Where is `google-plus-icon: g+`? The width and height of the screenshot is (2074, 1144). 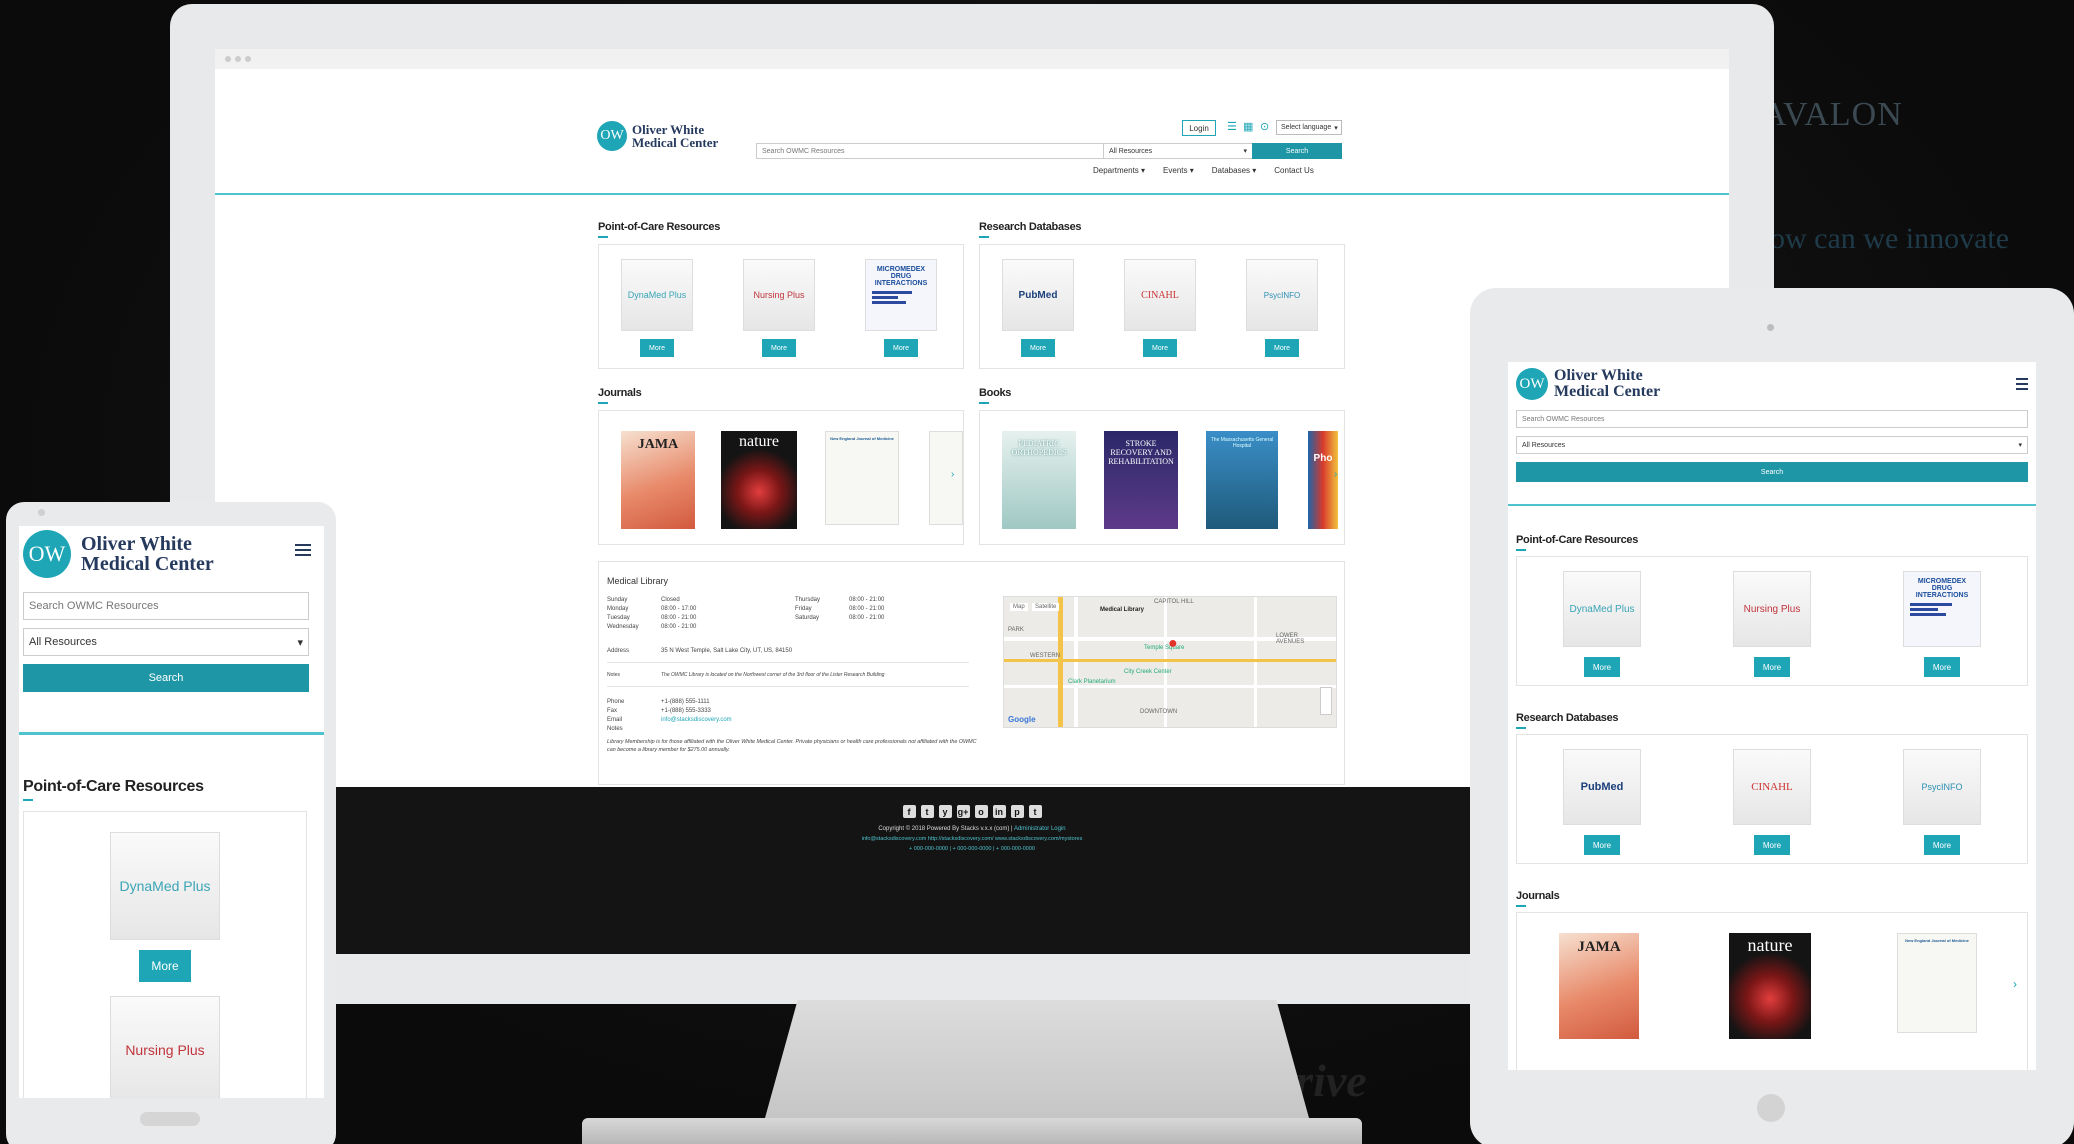 google-plus-icon: g+ is located at coordinates (963, 811).